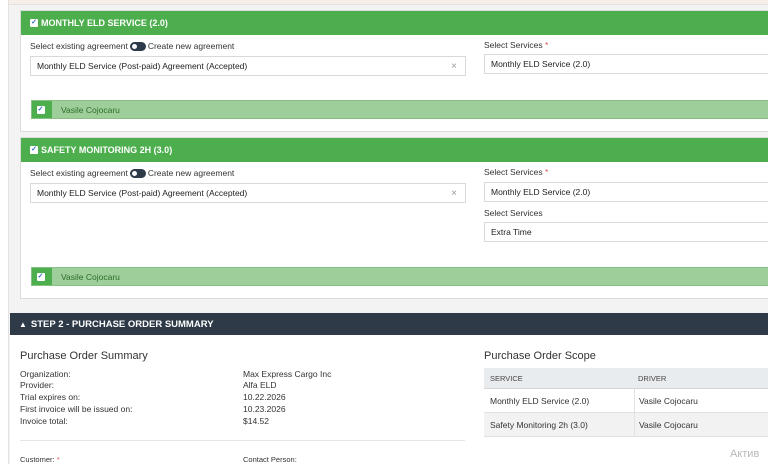  Describe the element at coordinates (270, 459) in the screenshot. I see `contact-person-label: Contact Person:` at that location.